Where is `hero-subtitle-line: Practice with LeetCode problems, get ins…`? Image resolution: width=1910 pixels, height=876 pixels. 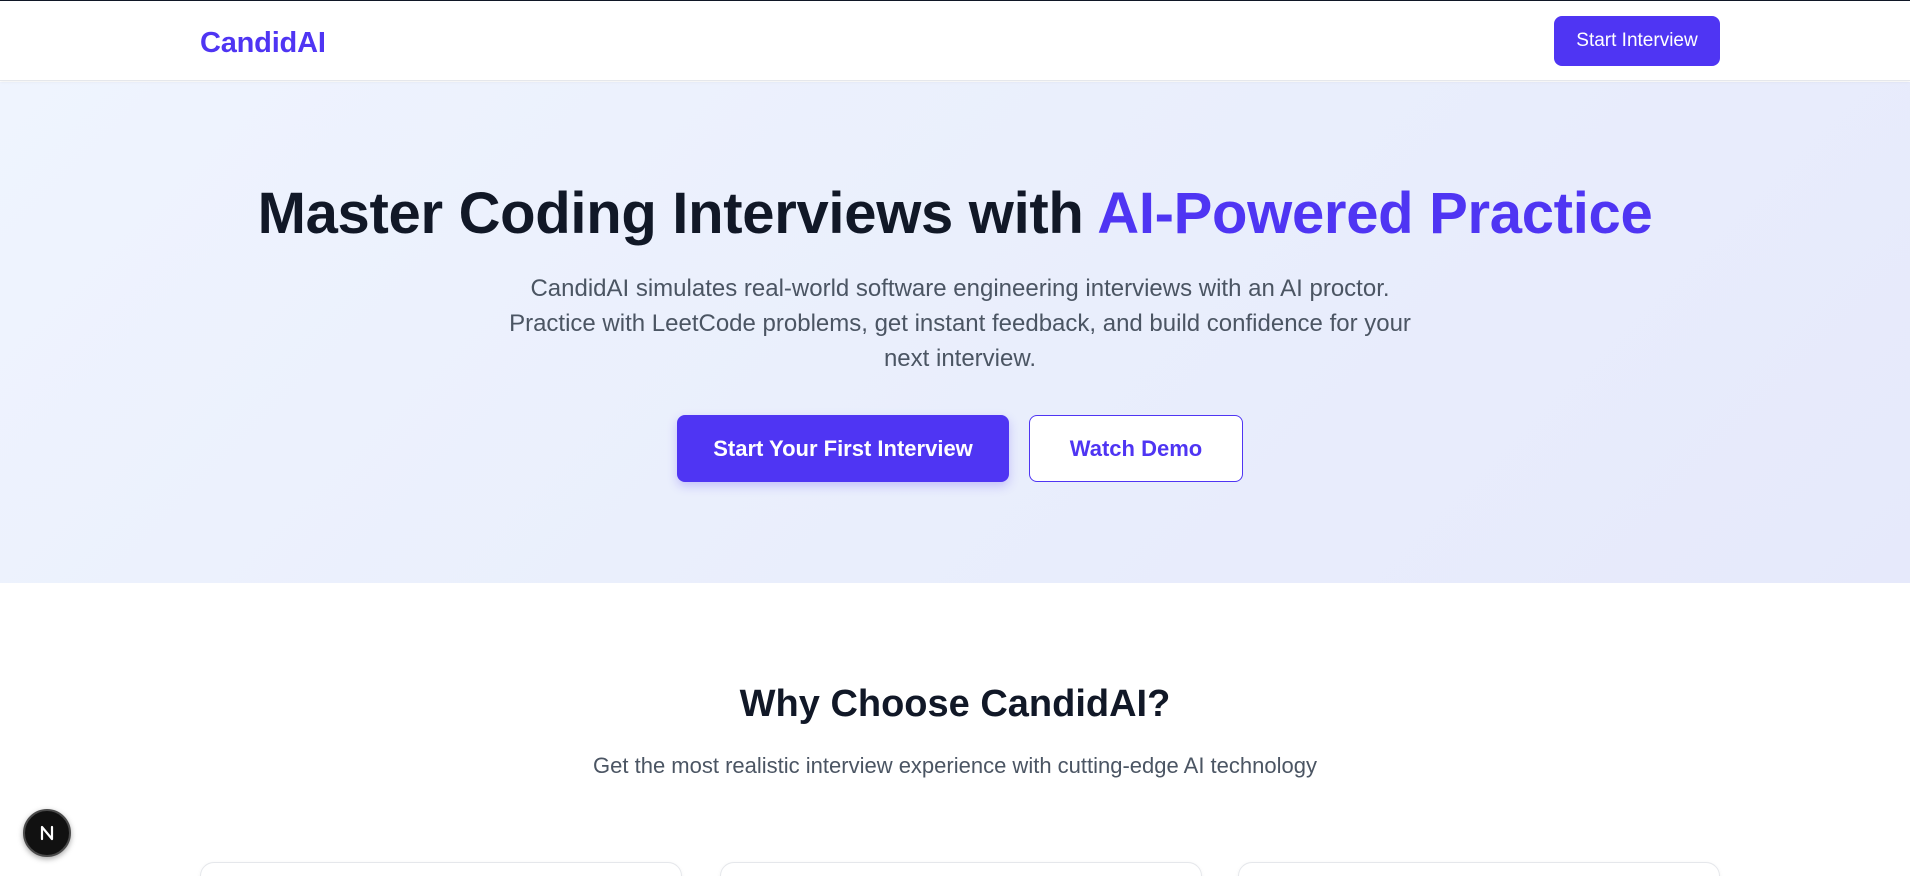
hero-subtitle-line: Practice with LeetCode problems, get ins… is located at coordinates (960, 323).